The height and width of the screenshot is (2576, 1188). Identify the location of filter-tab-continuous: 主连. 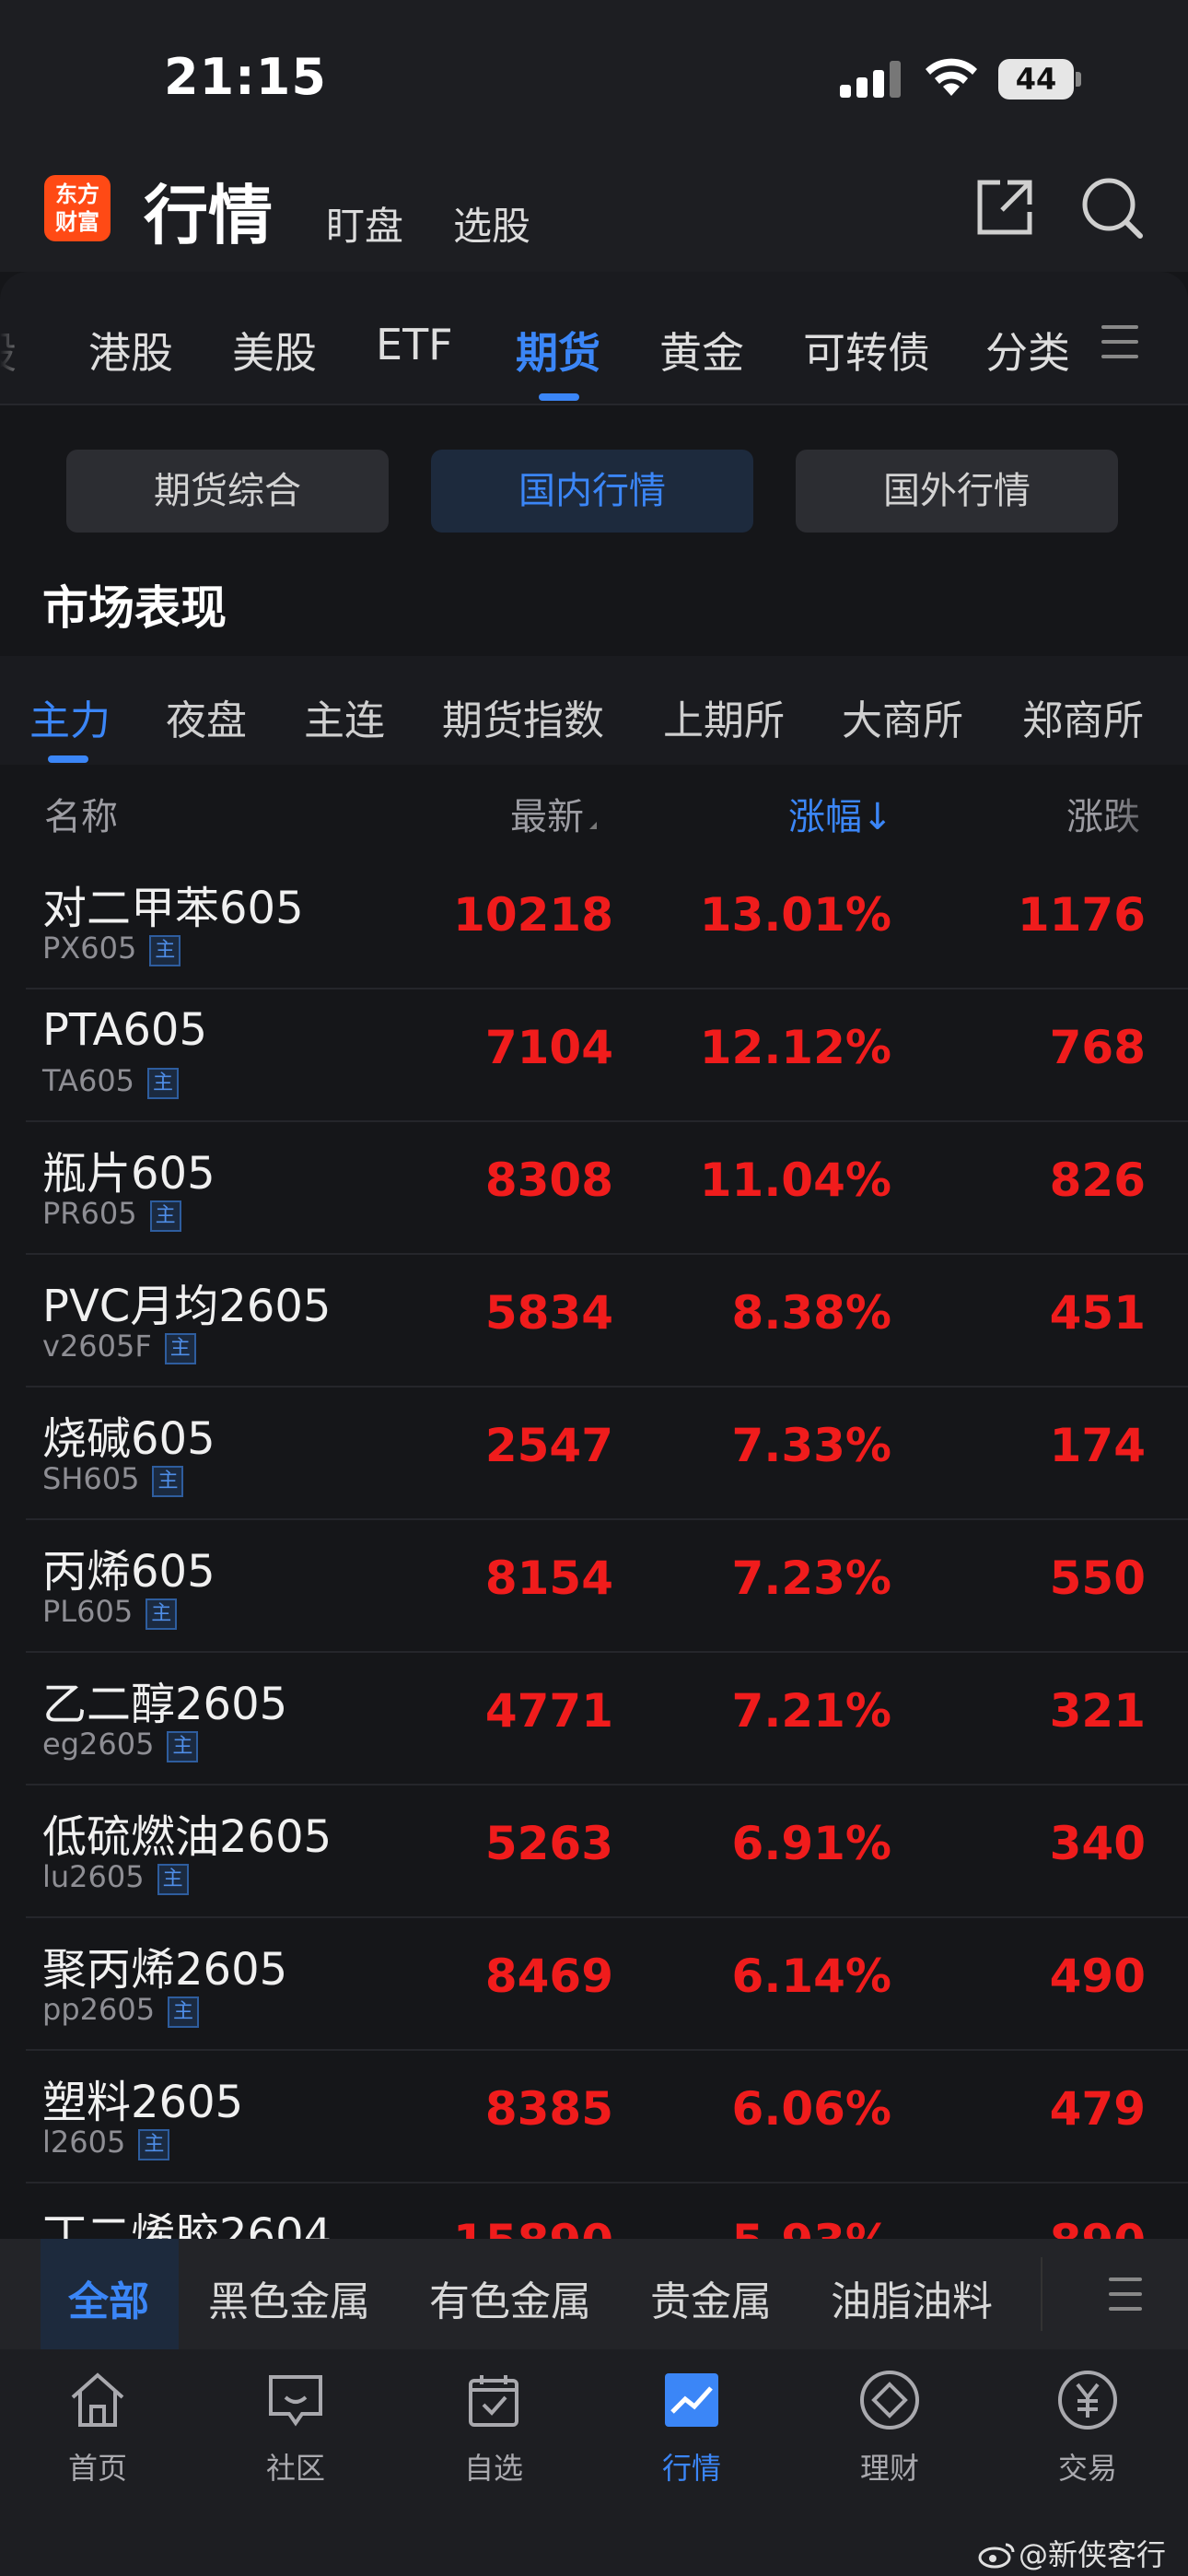
(344, 716).